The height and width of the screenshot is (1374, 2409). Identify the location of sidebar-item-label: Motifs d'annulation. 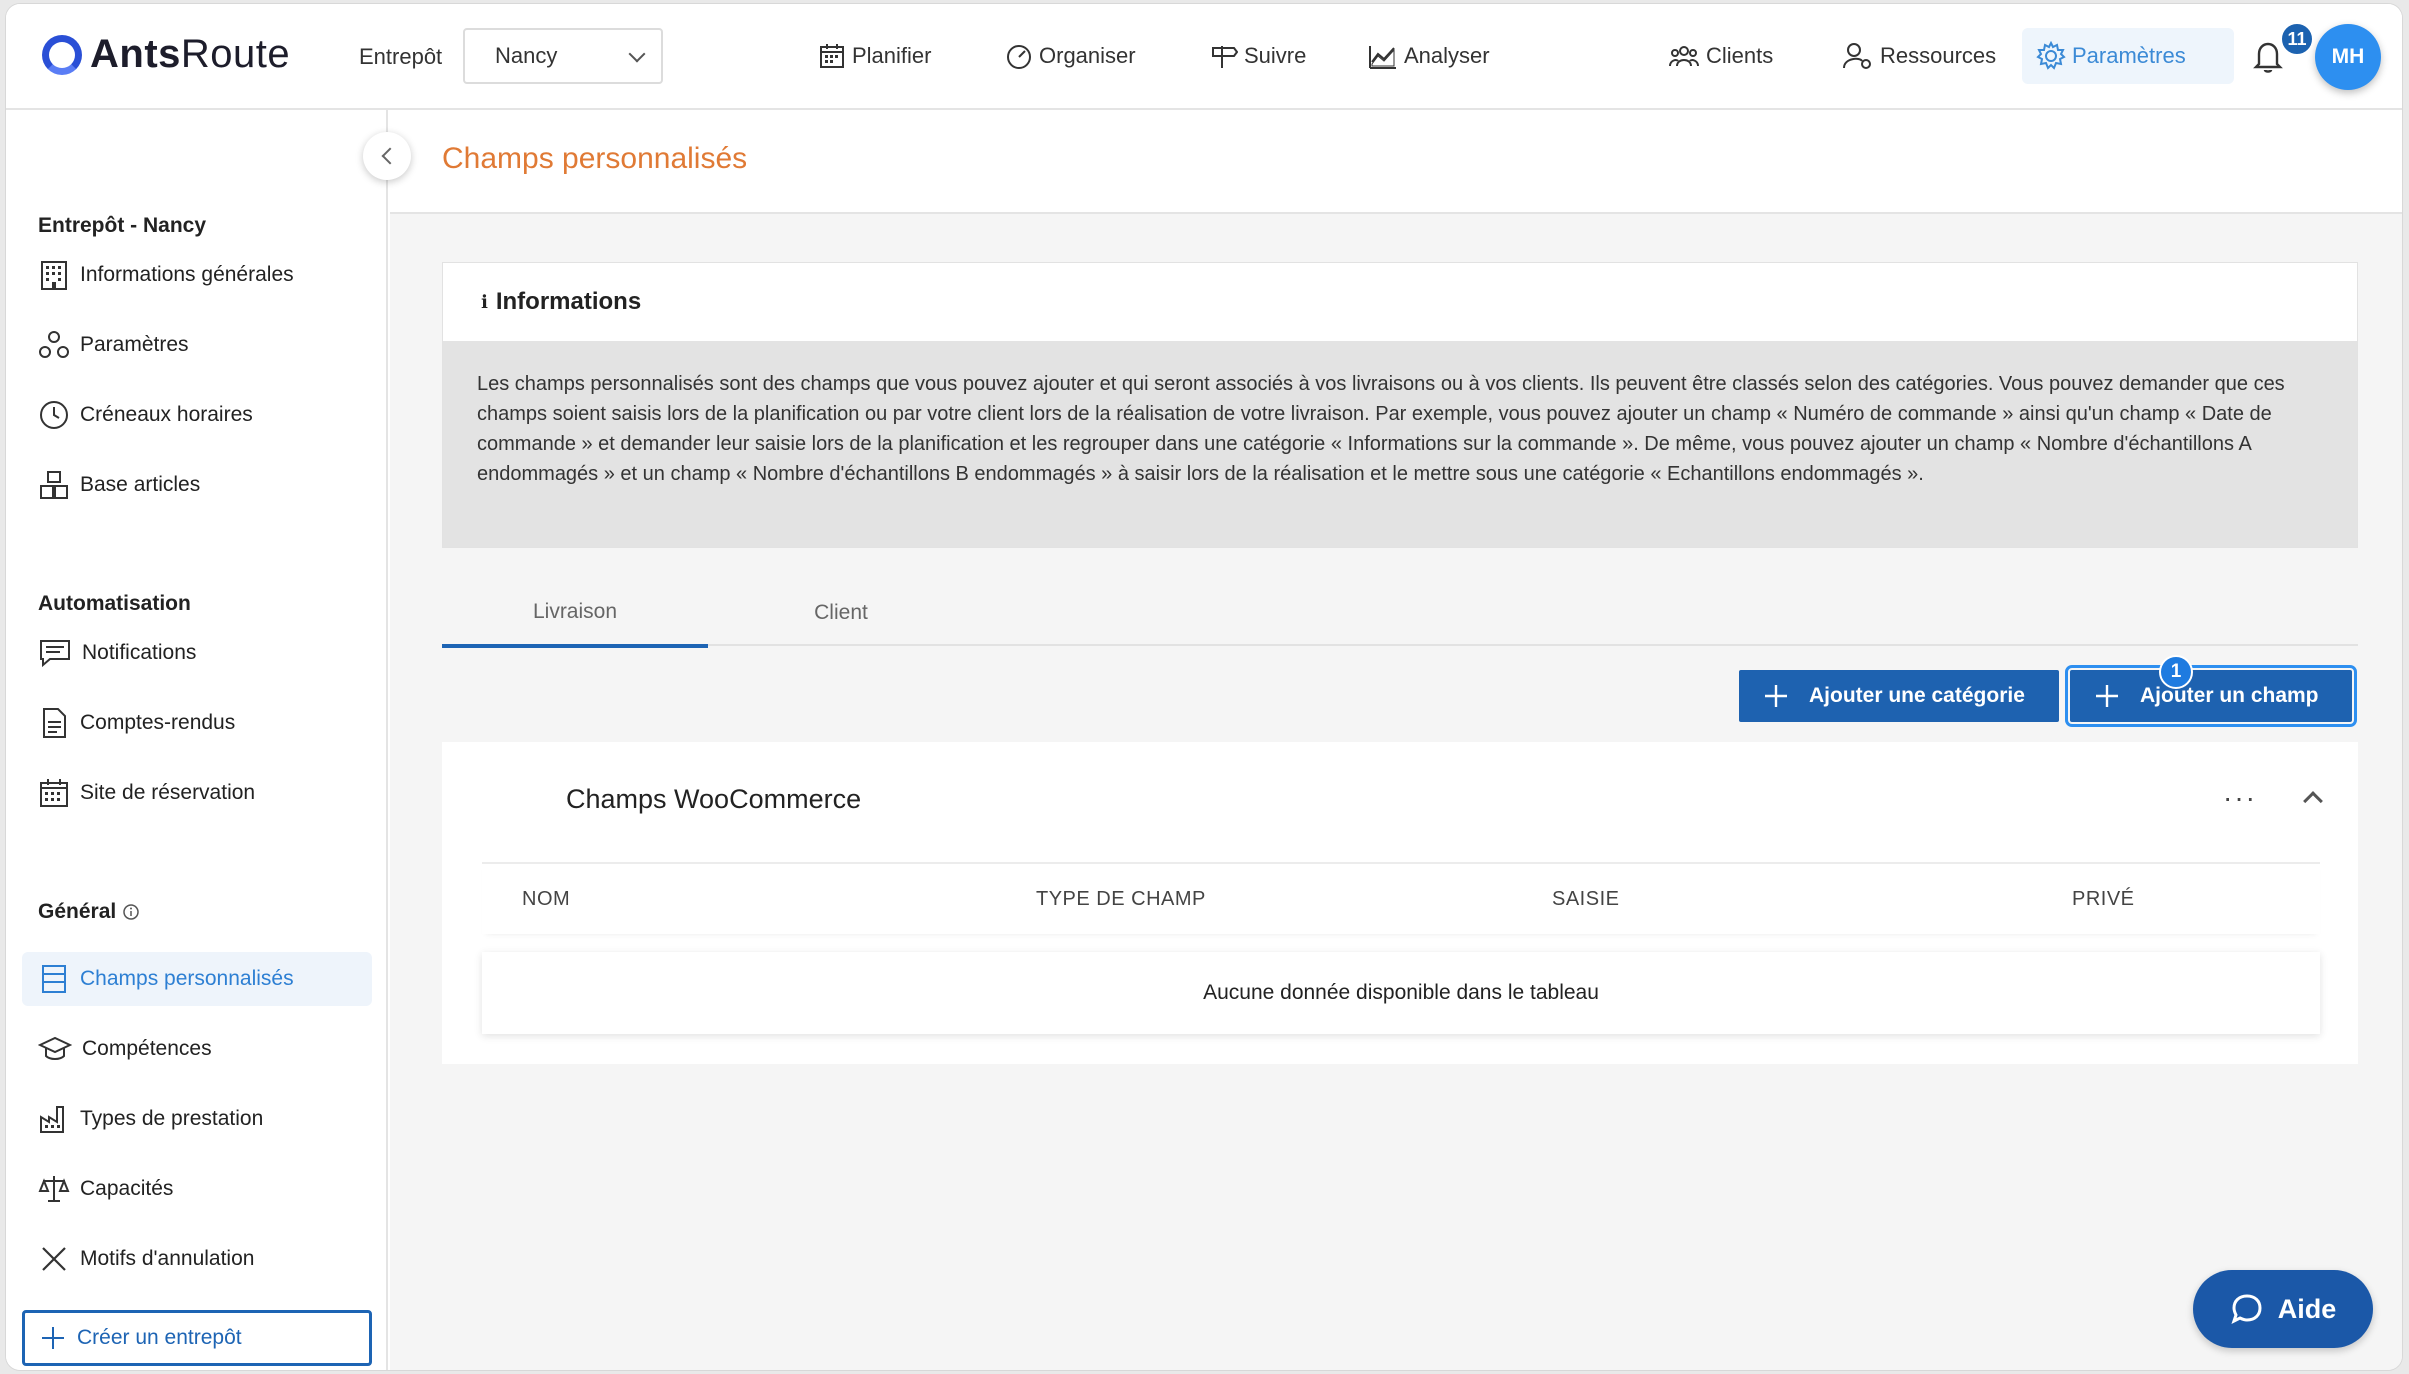
(167, 1258).